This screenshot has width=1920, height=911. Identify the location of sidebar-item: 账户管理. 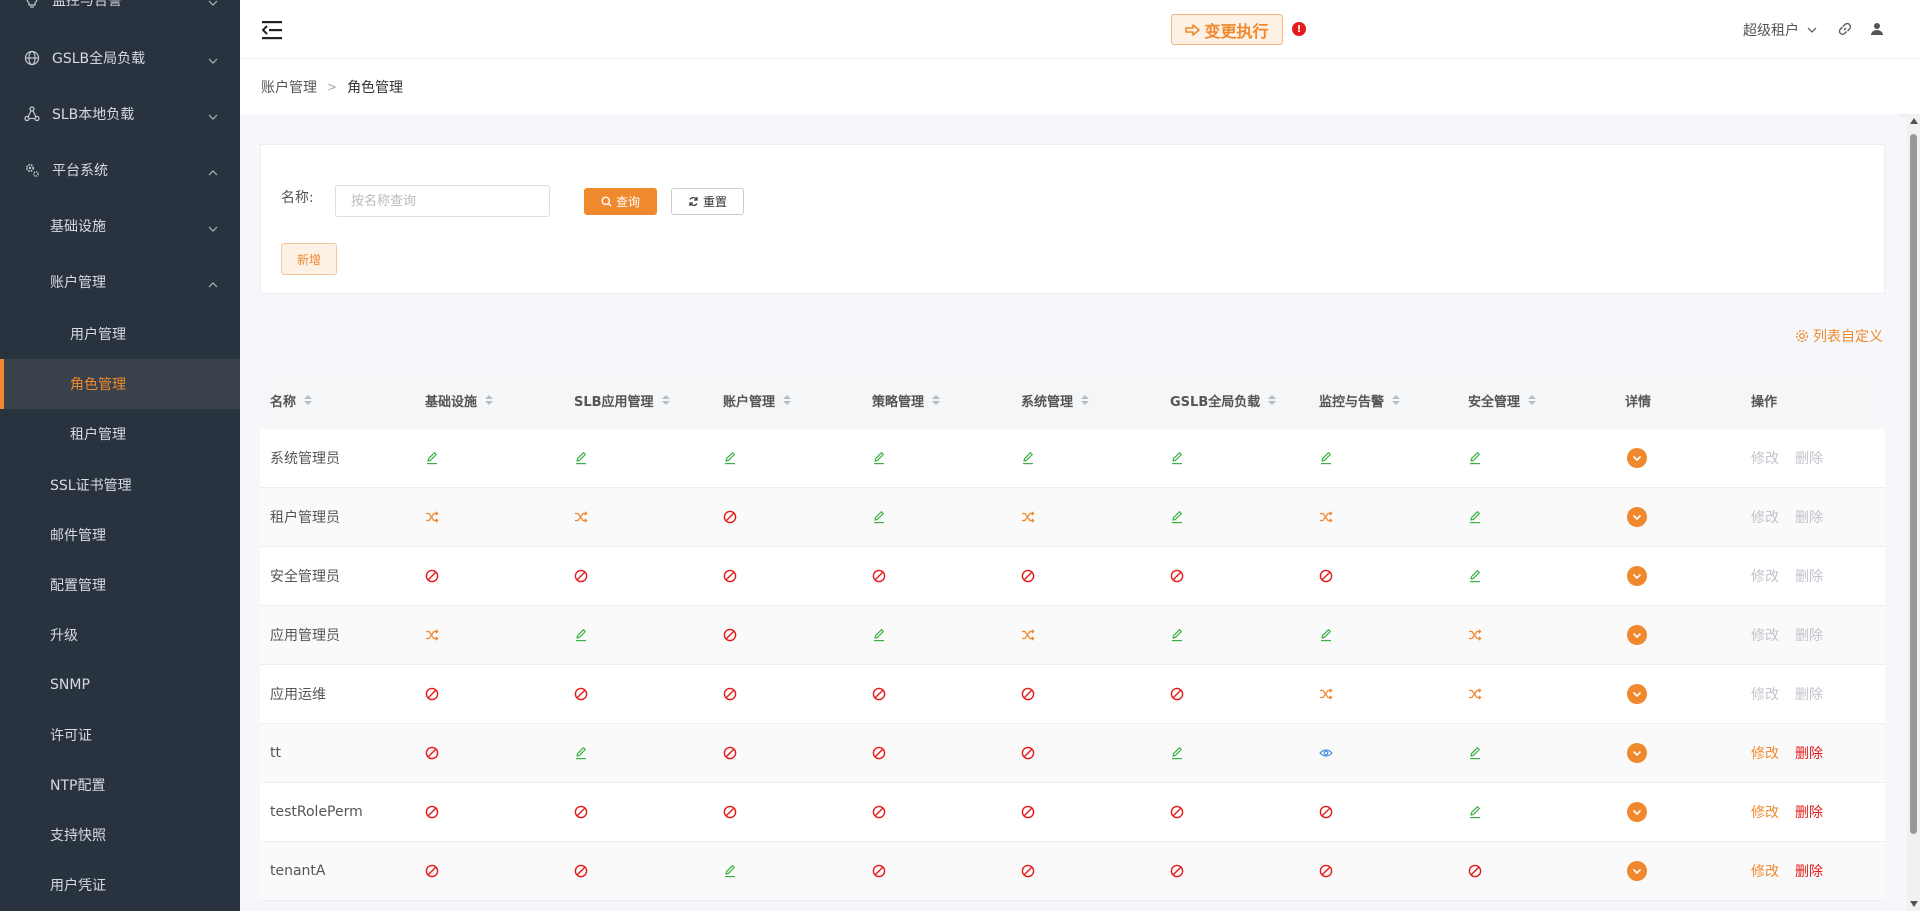
(120, 282).